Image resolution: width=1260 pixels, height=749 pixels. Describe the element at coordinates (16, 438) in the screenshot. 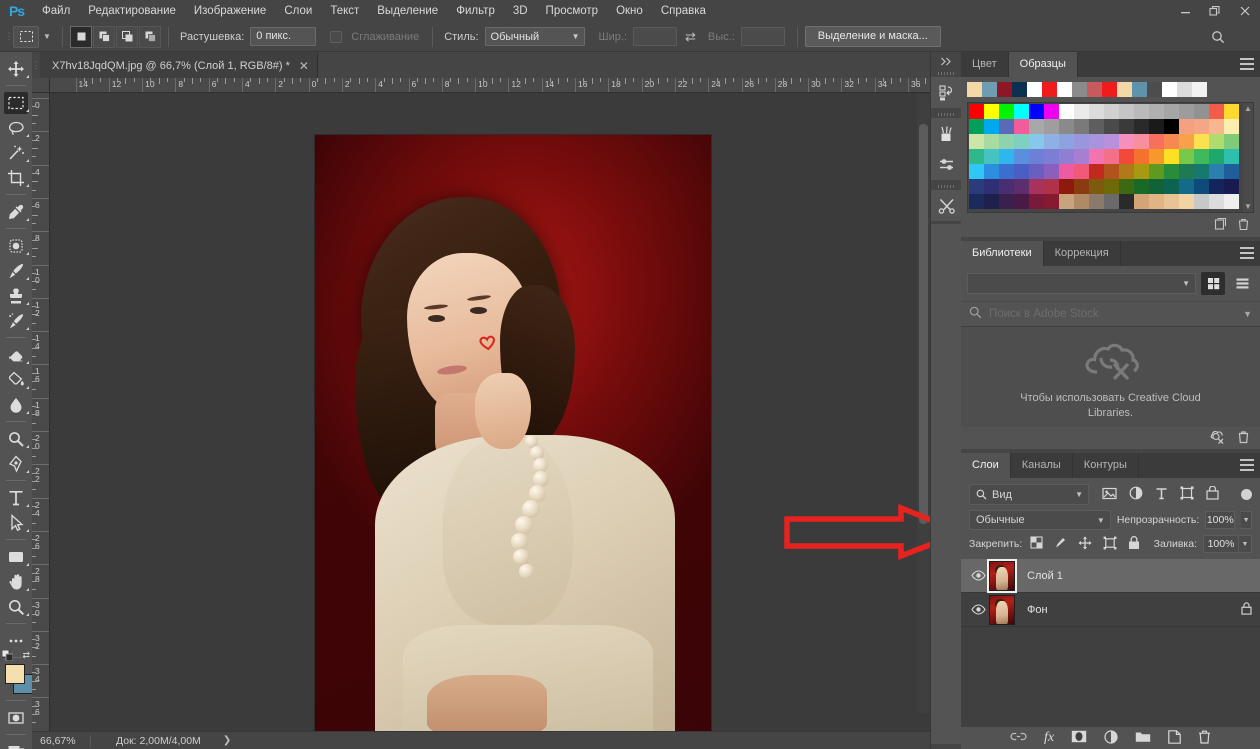

I see `dodge-tool` at that location.